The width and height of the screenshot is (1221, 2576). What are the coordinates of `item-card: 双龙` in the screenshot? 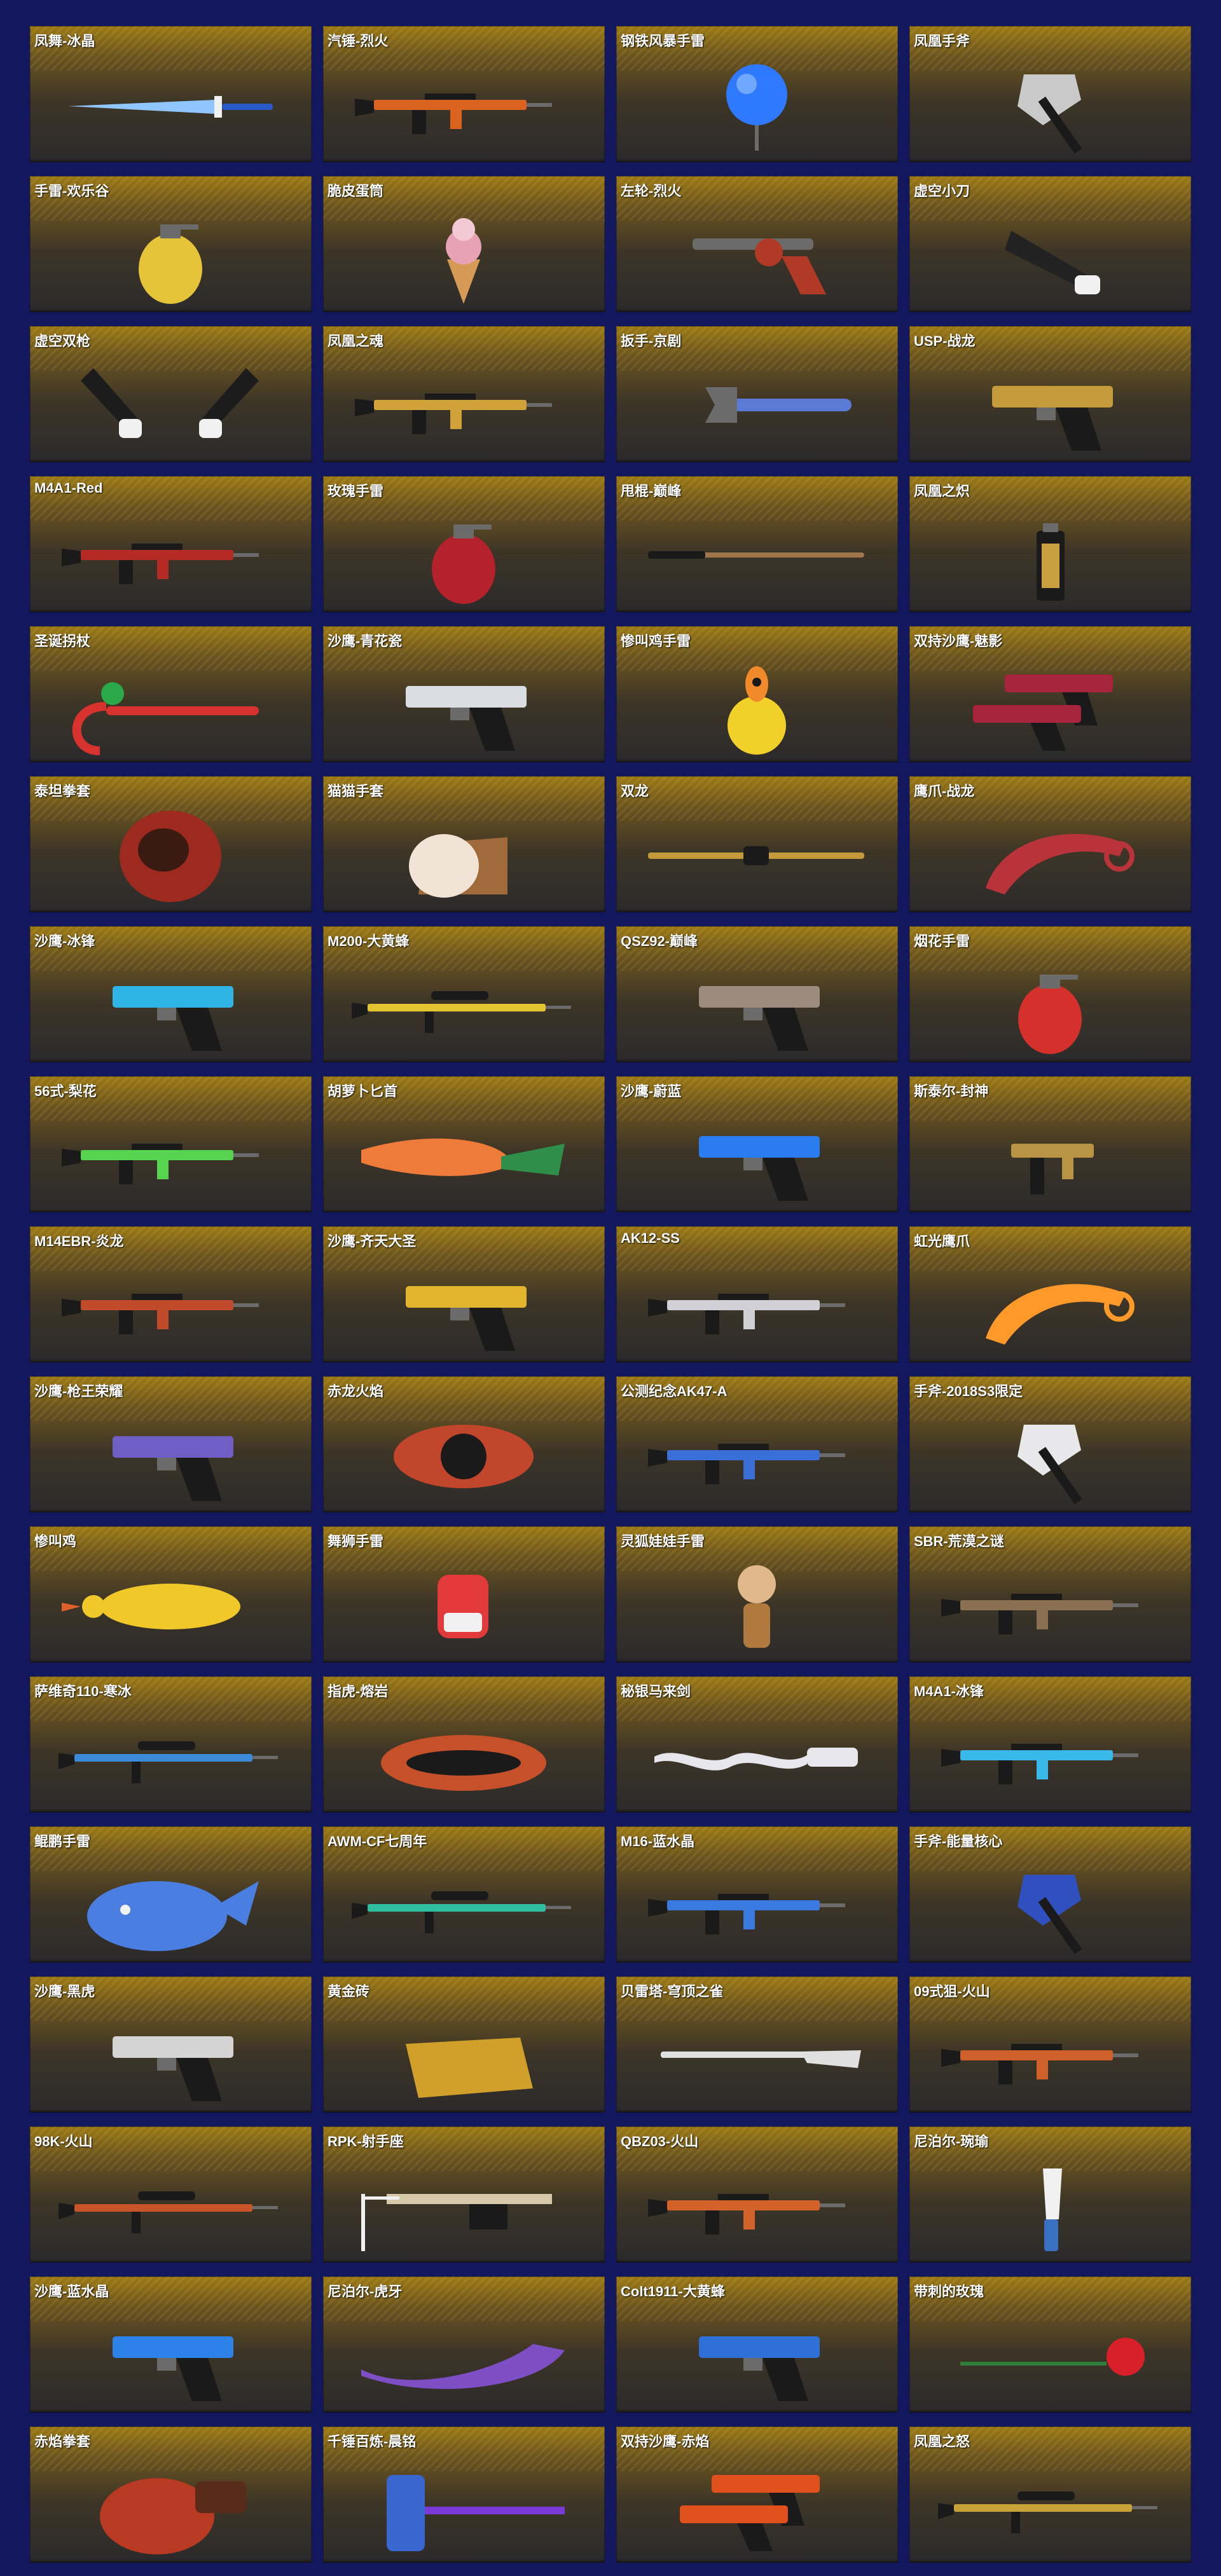 It's located at (757, 844).